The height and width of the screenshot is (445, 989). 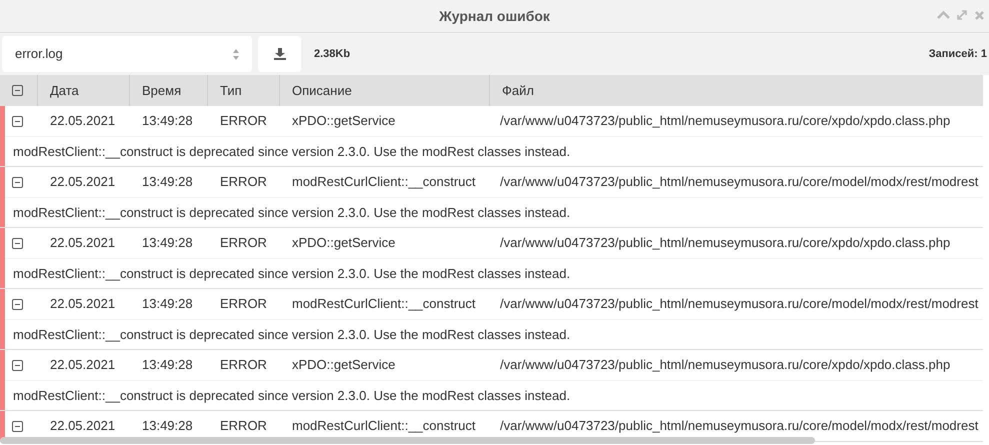 What do you see at coordinates (64, 90) in the screenshot?
I see `column-header: Дата` at bounding box center [64, 90].